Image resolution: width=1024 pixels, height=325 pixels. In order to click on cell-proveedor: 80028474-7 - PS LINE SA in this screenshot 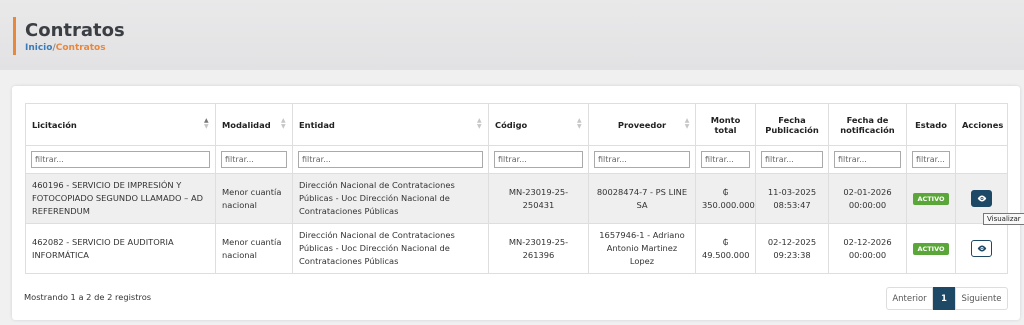, I will do `click(642, 198)`.